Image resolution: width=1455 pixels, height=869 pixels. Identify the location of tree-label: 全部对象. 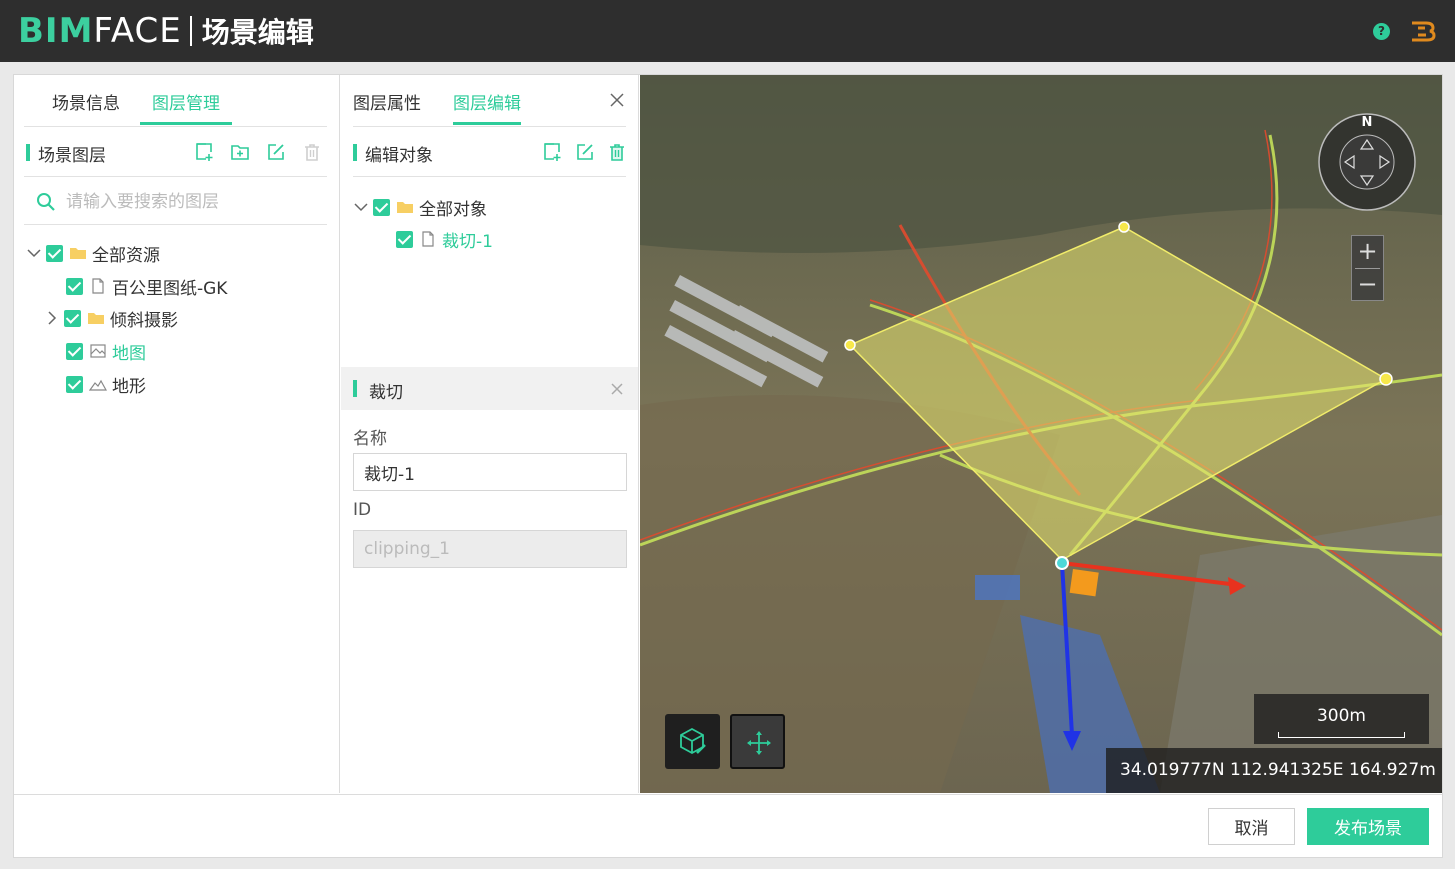
(453, 209).